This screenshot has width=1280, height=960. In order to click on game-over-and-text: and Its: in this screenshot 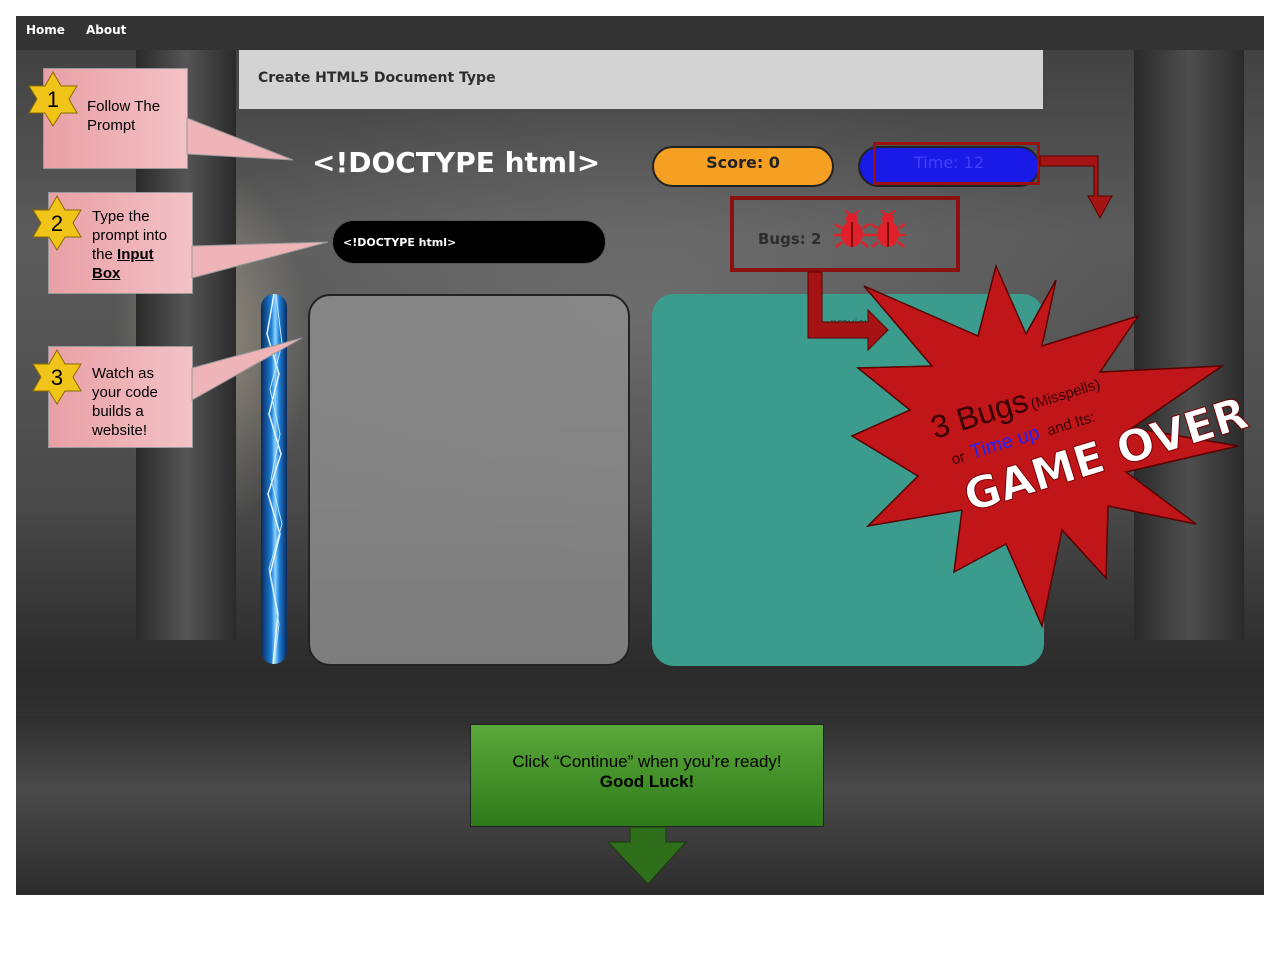, I will do `click(1071, 424)`.